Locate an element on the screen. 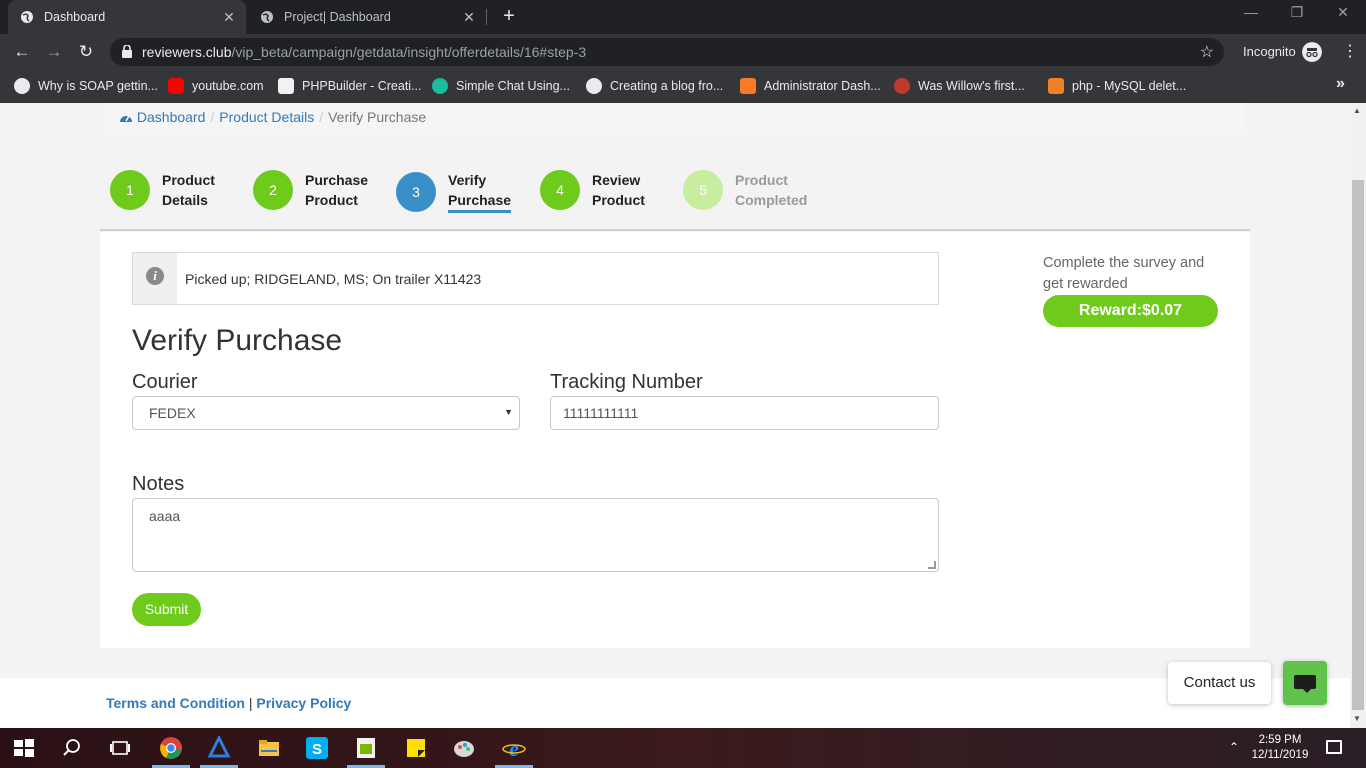 Image resolution: width=1366 pixels, height=768 pixels. step-label: Purchase Product is located at coordinates (337, 190).